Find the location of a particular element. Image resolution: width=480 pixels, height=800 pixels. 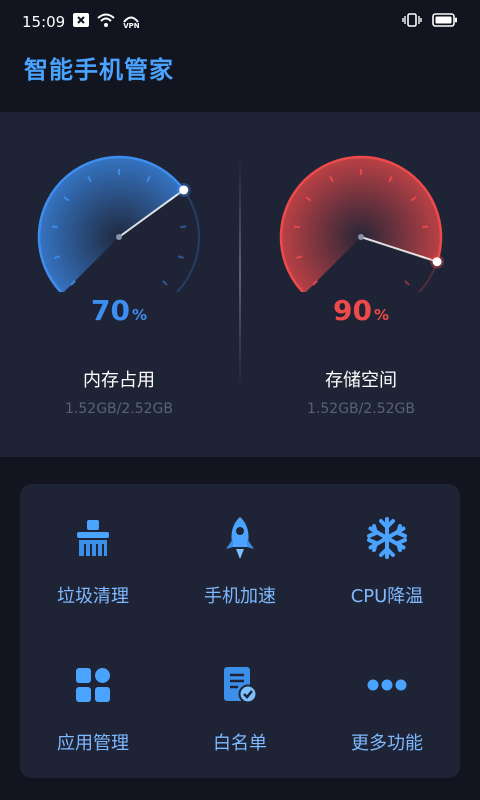

vpn-label: VPN is located at coordinates (131, 25).